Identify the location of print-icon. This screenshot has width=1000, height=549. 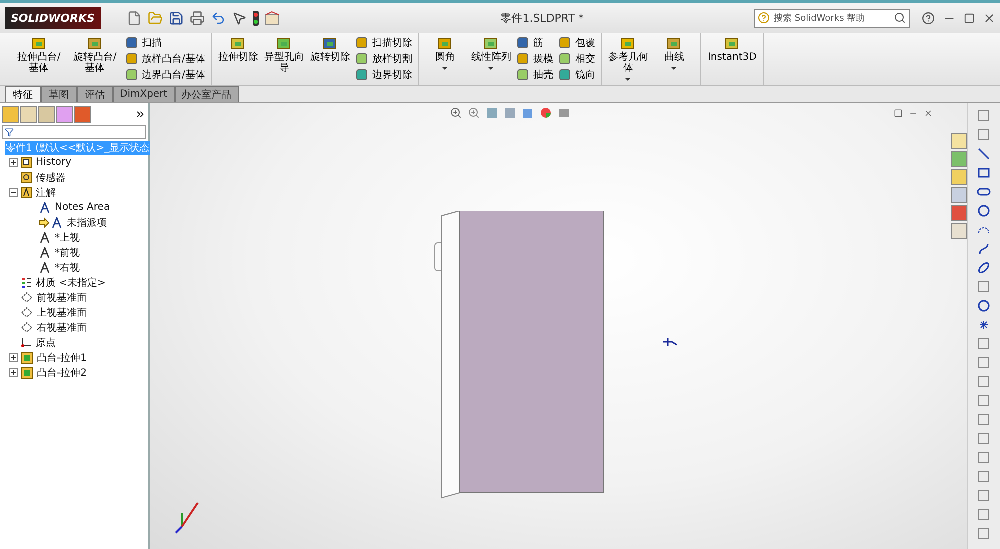
(197, 18).